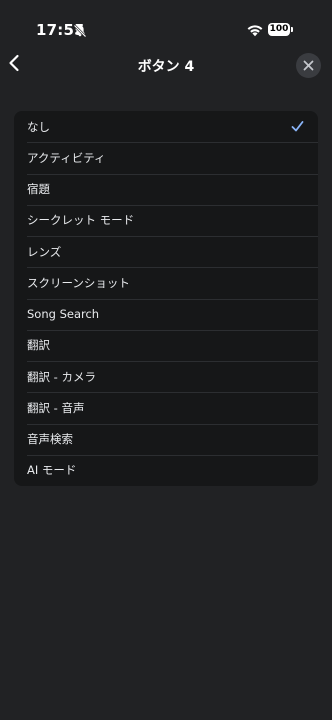 This screenshot has height=720, width=332. Describe the element at coordinates (297, 126) in the screenshot. I see `checkmark-icon` at that location.